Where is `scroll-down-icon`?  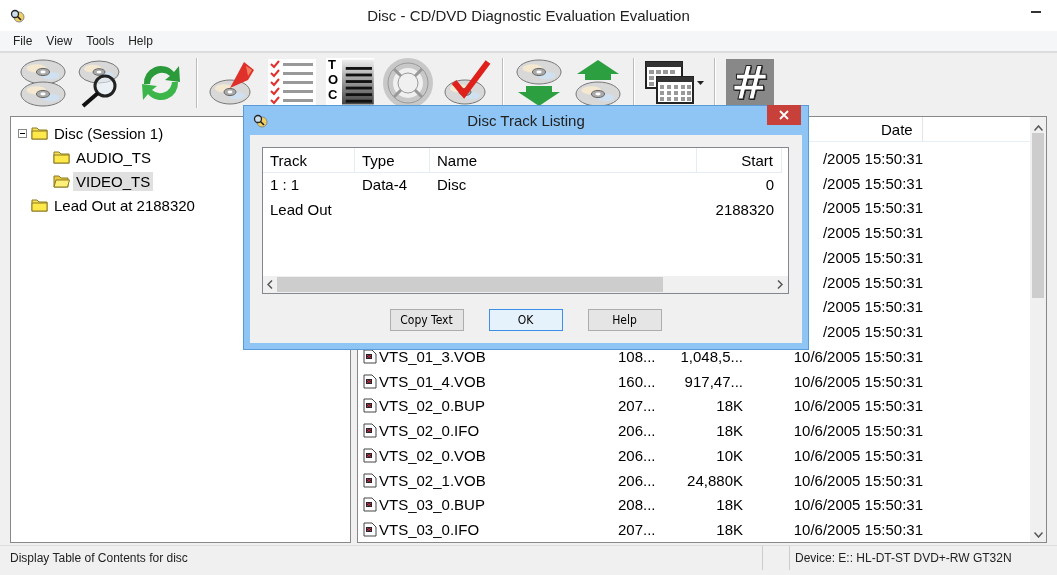 scroll-down-icon is located at coordinates (1038, 535).